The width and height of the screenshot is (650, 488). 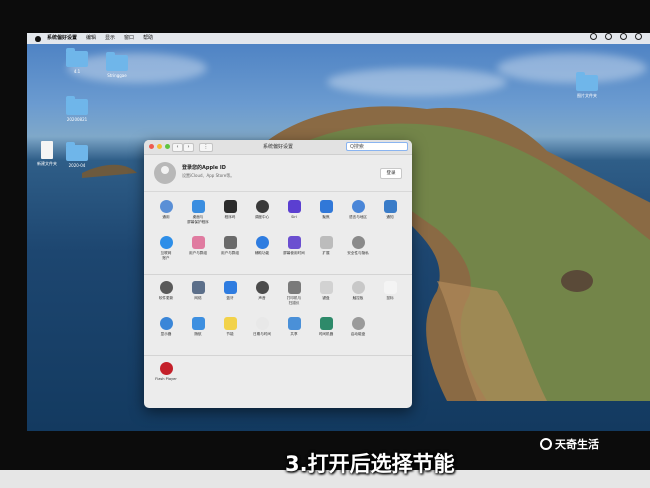 What do you see at coordinates (391, 173) in the screenshot?
I see `login-button: 登录` at bounding box center [391, 173].